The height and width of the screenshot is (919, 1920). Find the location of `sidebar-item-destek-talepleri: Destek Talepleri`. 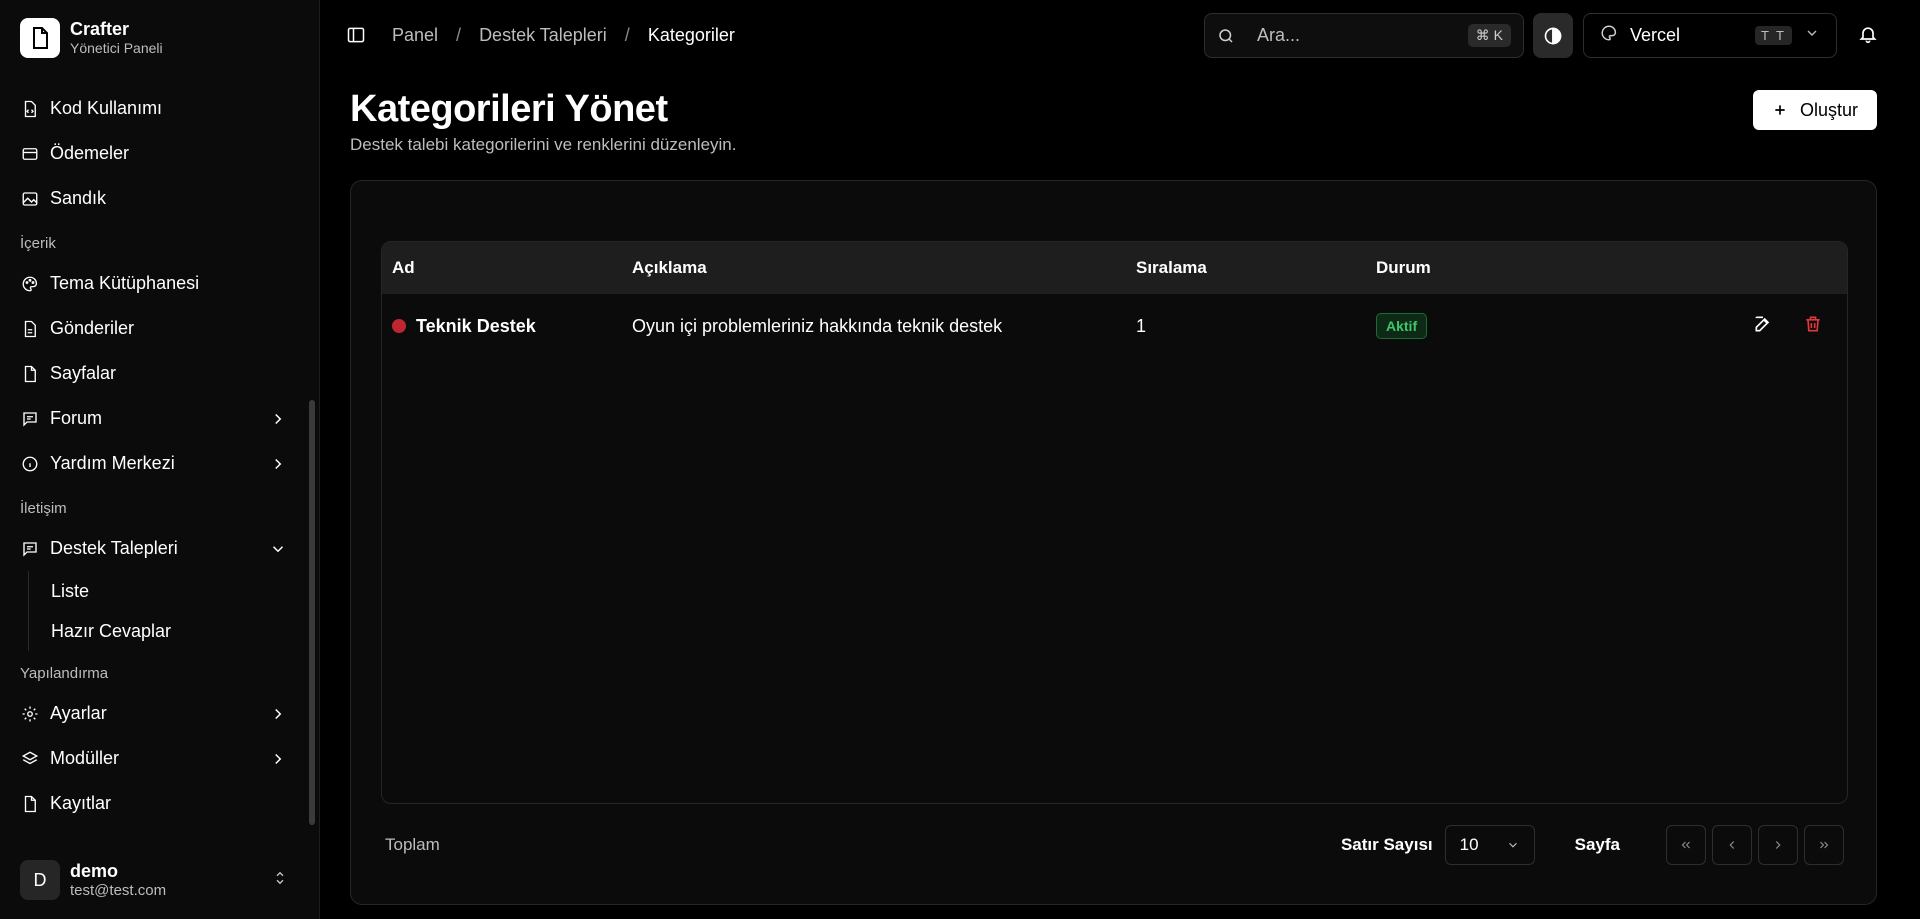

sidebar-item-destek-talepleri: Destek Talepleri is located at coordinates (159, 548).